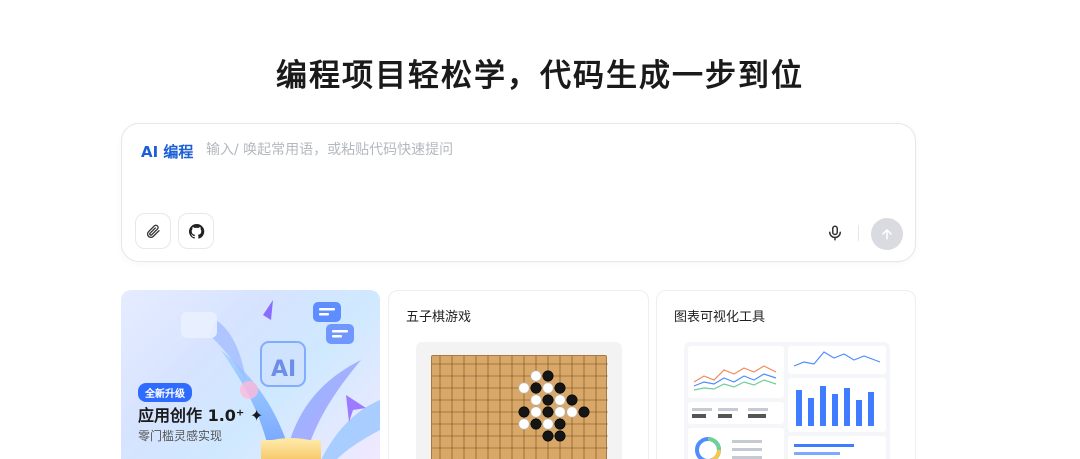  I want to click on arrow-up-icon, so click(887, 234).